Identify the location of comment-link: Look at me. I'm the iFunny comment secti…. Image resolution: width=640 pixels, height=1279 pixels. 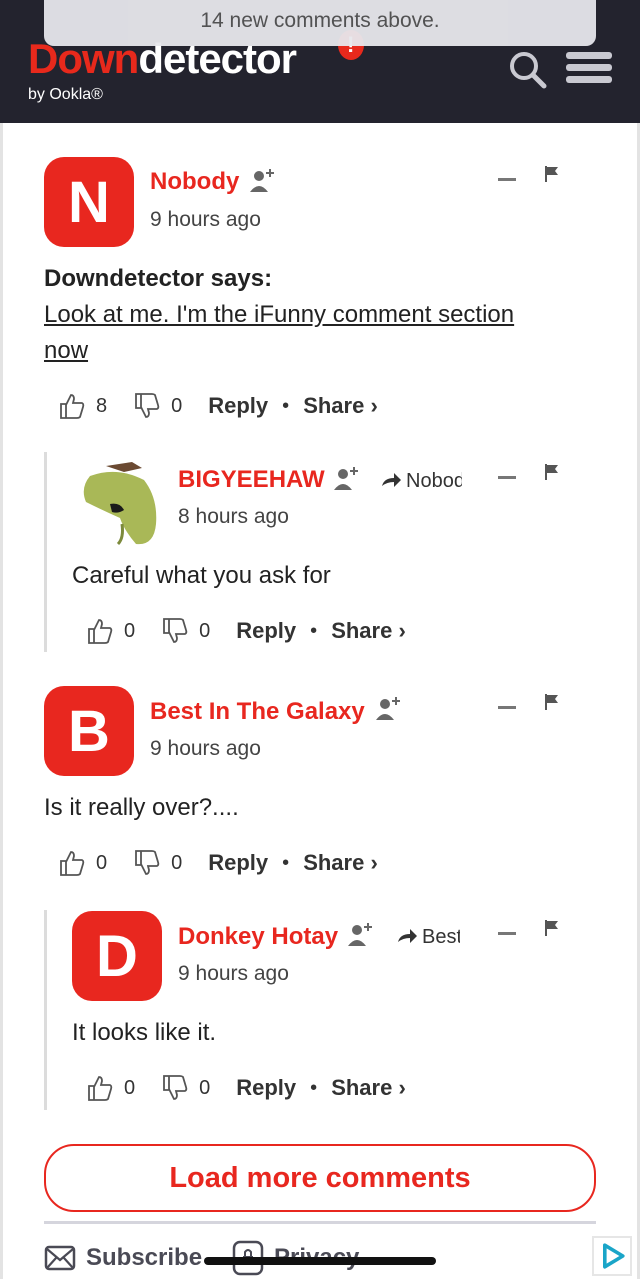
(304, 333).